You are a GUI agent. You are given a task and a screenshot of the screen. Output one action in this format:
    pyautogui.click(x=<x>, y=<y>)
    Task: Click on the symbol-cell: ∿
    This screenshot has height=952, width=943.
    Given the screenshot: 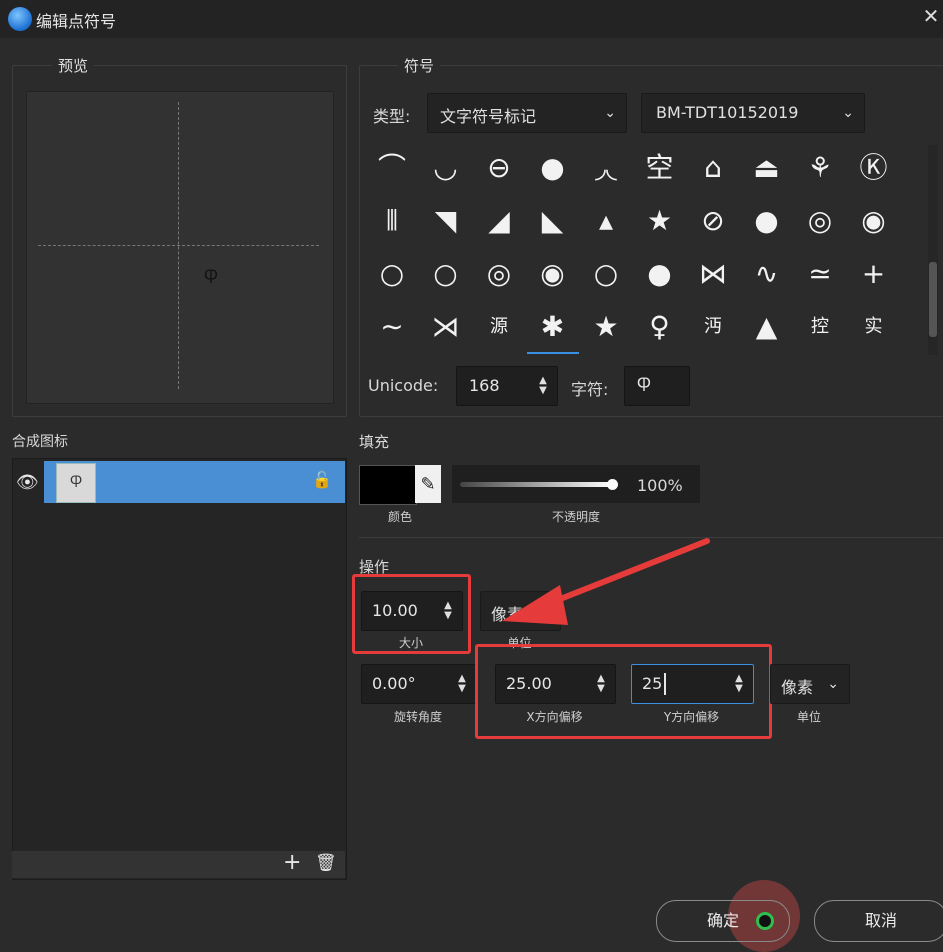 What is the action you would take?
    pyautogui.click(x=767, y=274)
    